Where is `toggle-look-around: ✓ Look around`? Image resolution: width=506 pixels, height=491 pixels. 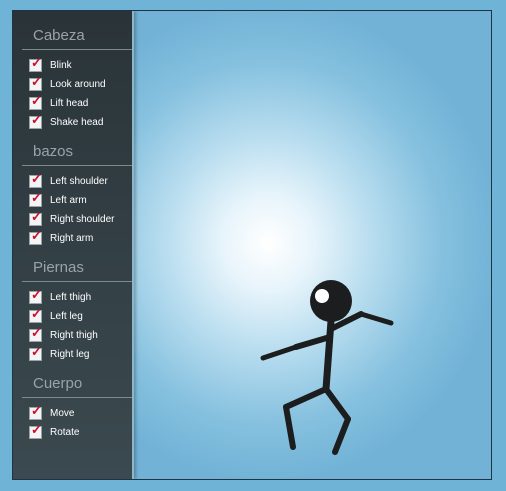 toggle-look-around: ✓ Look around is located at coordinates (77, 84).